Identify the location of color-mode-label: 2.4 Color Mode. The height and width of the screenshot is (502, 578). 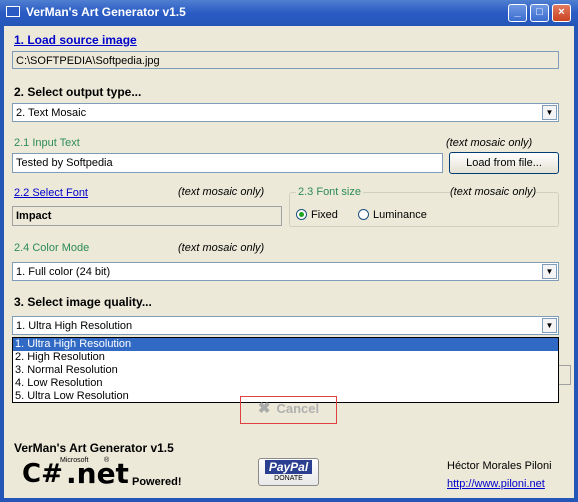
(52, 248).